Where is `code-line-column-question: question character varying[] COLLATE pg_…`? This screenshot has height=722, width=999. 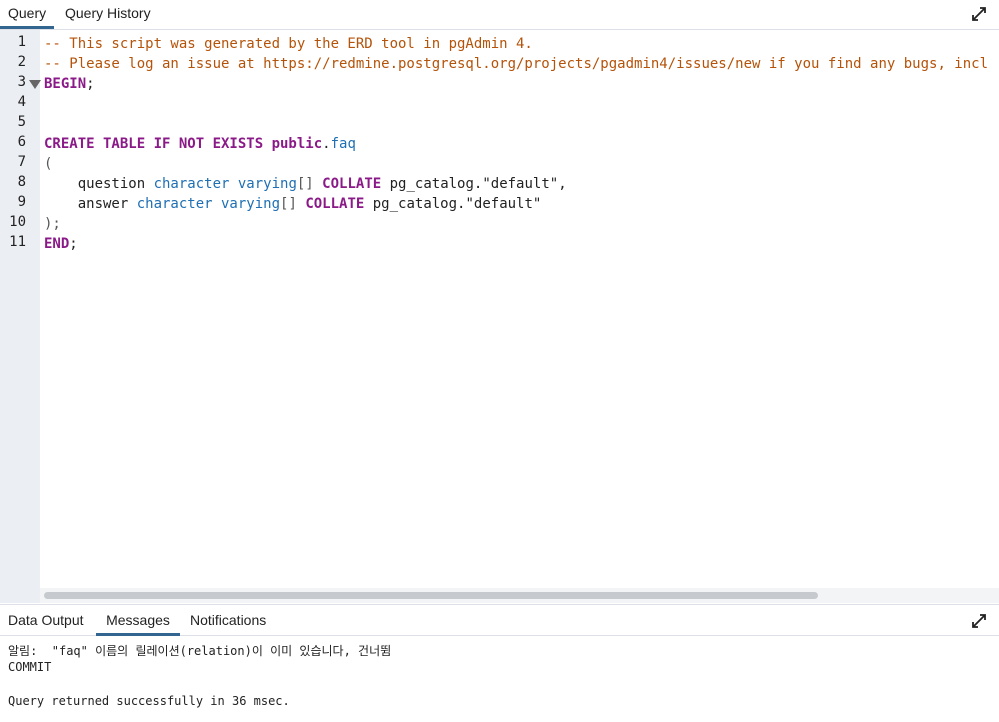 code-line-column-question: question character varying[] COLLATE pg_… is located at coordinates (305, 184).